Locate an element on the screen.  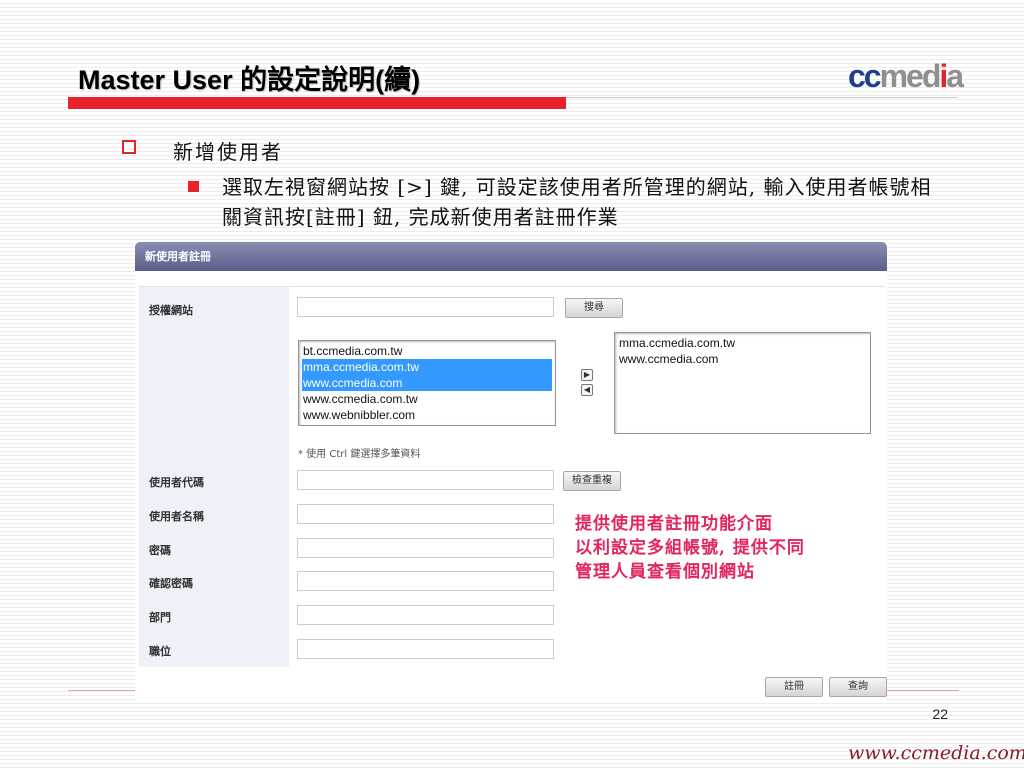
label-user-id: 使用者代碼 is located at coordinates (176, 482).